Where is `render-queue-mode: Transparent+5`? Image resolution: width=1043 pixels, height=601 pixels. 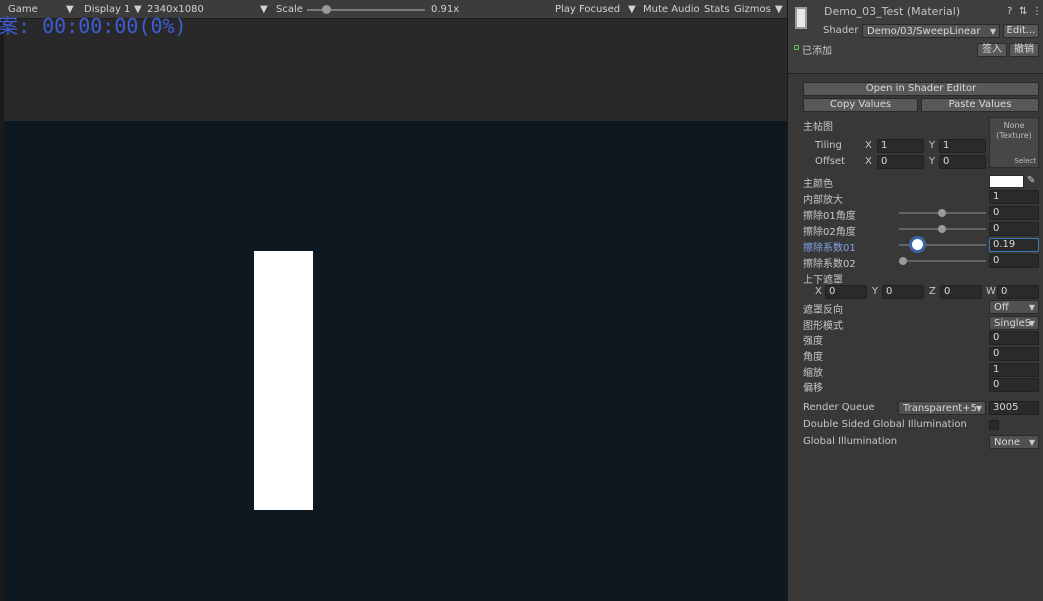 render-queue-mode: Transparent+5 is located at coordinates (940, 408).